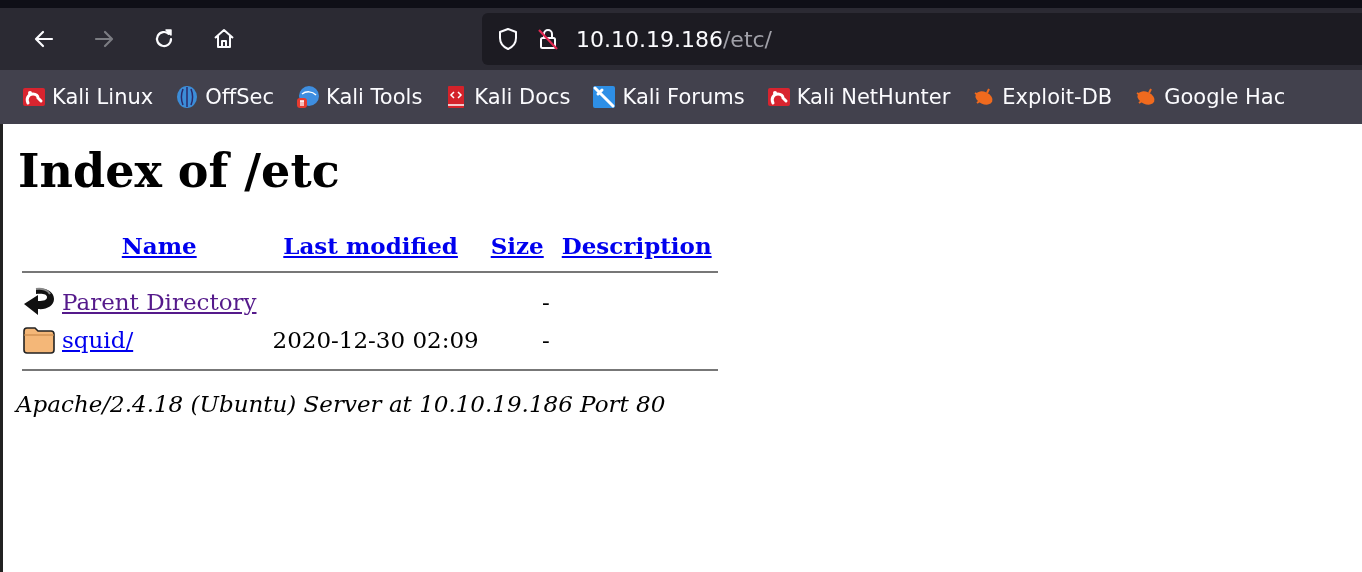  I want to click on insecure-lock-icon, so click(548, 39).